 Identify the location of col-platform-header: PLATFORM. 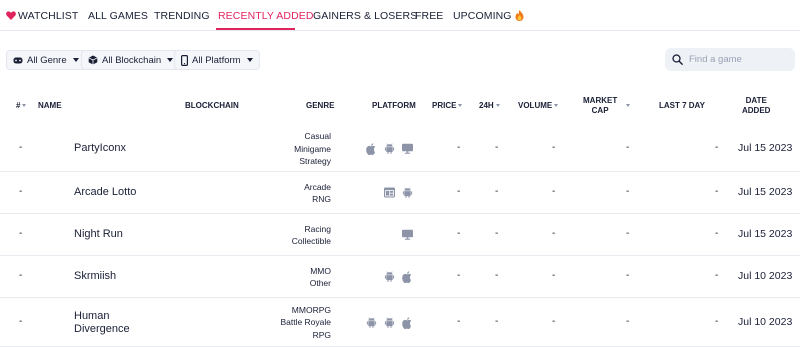
(394, 106).